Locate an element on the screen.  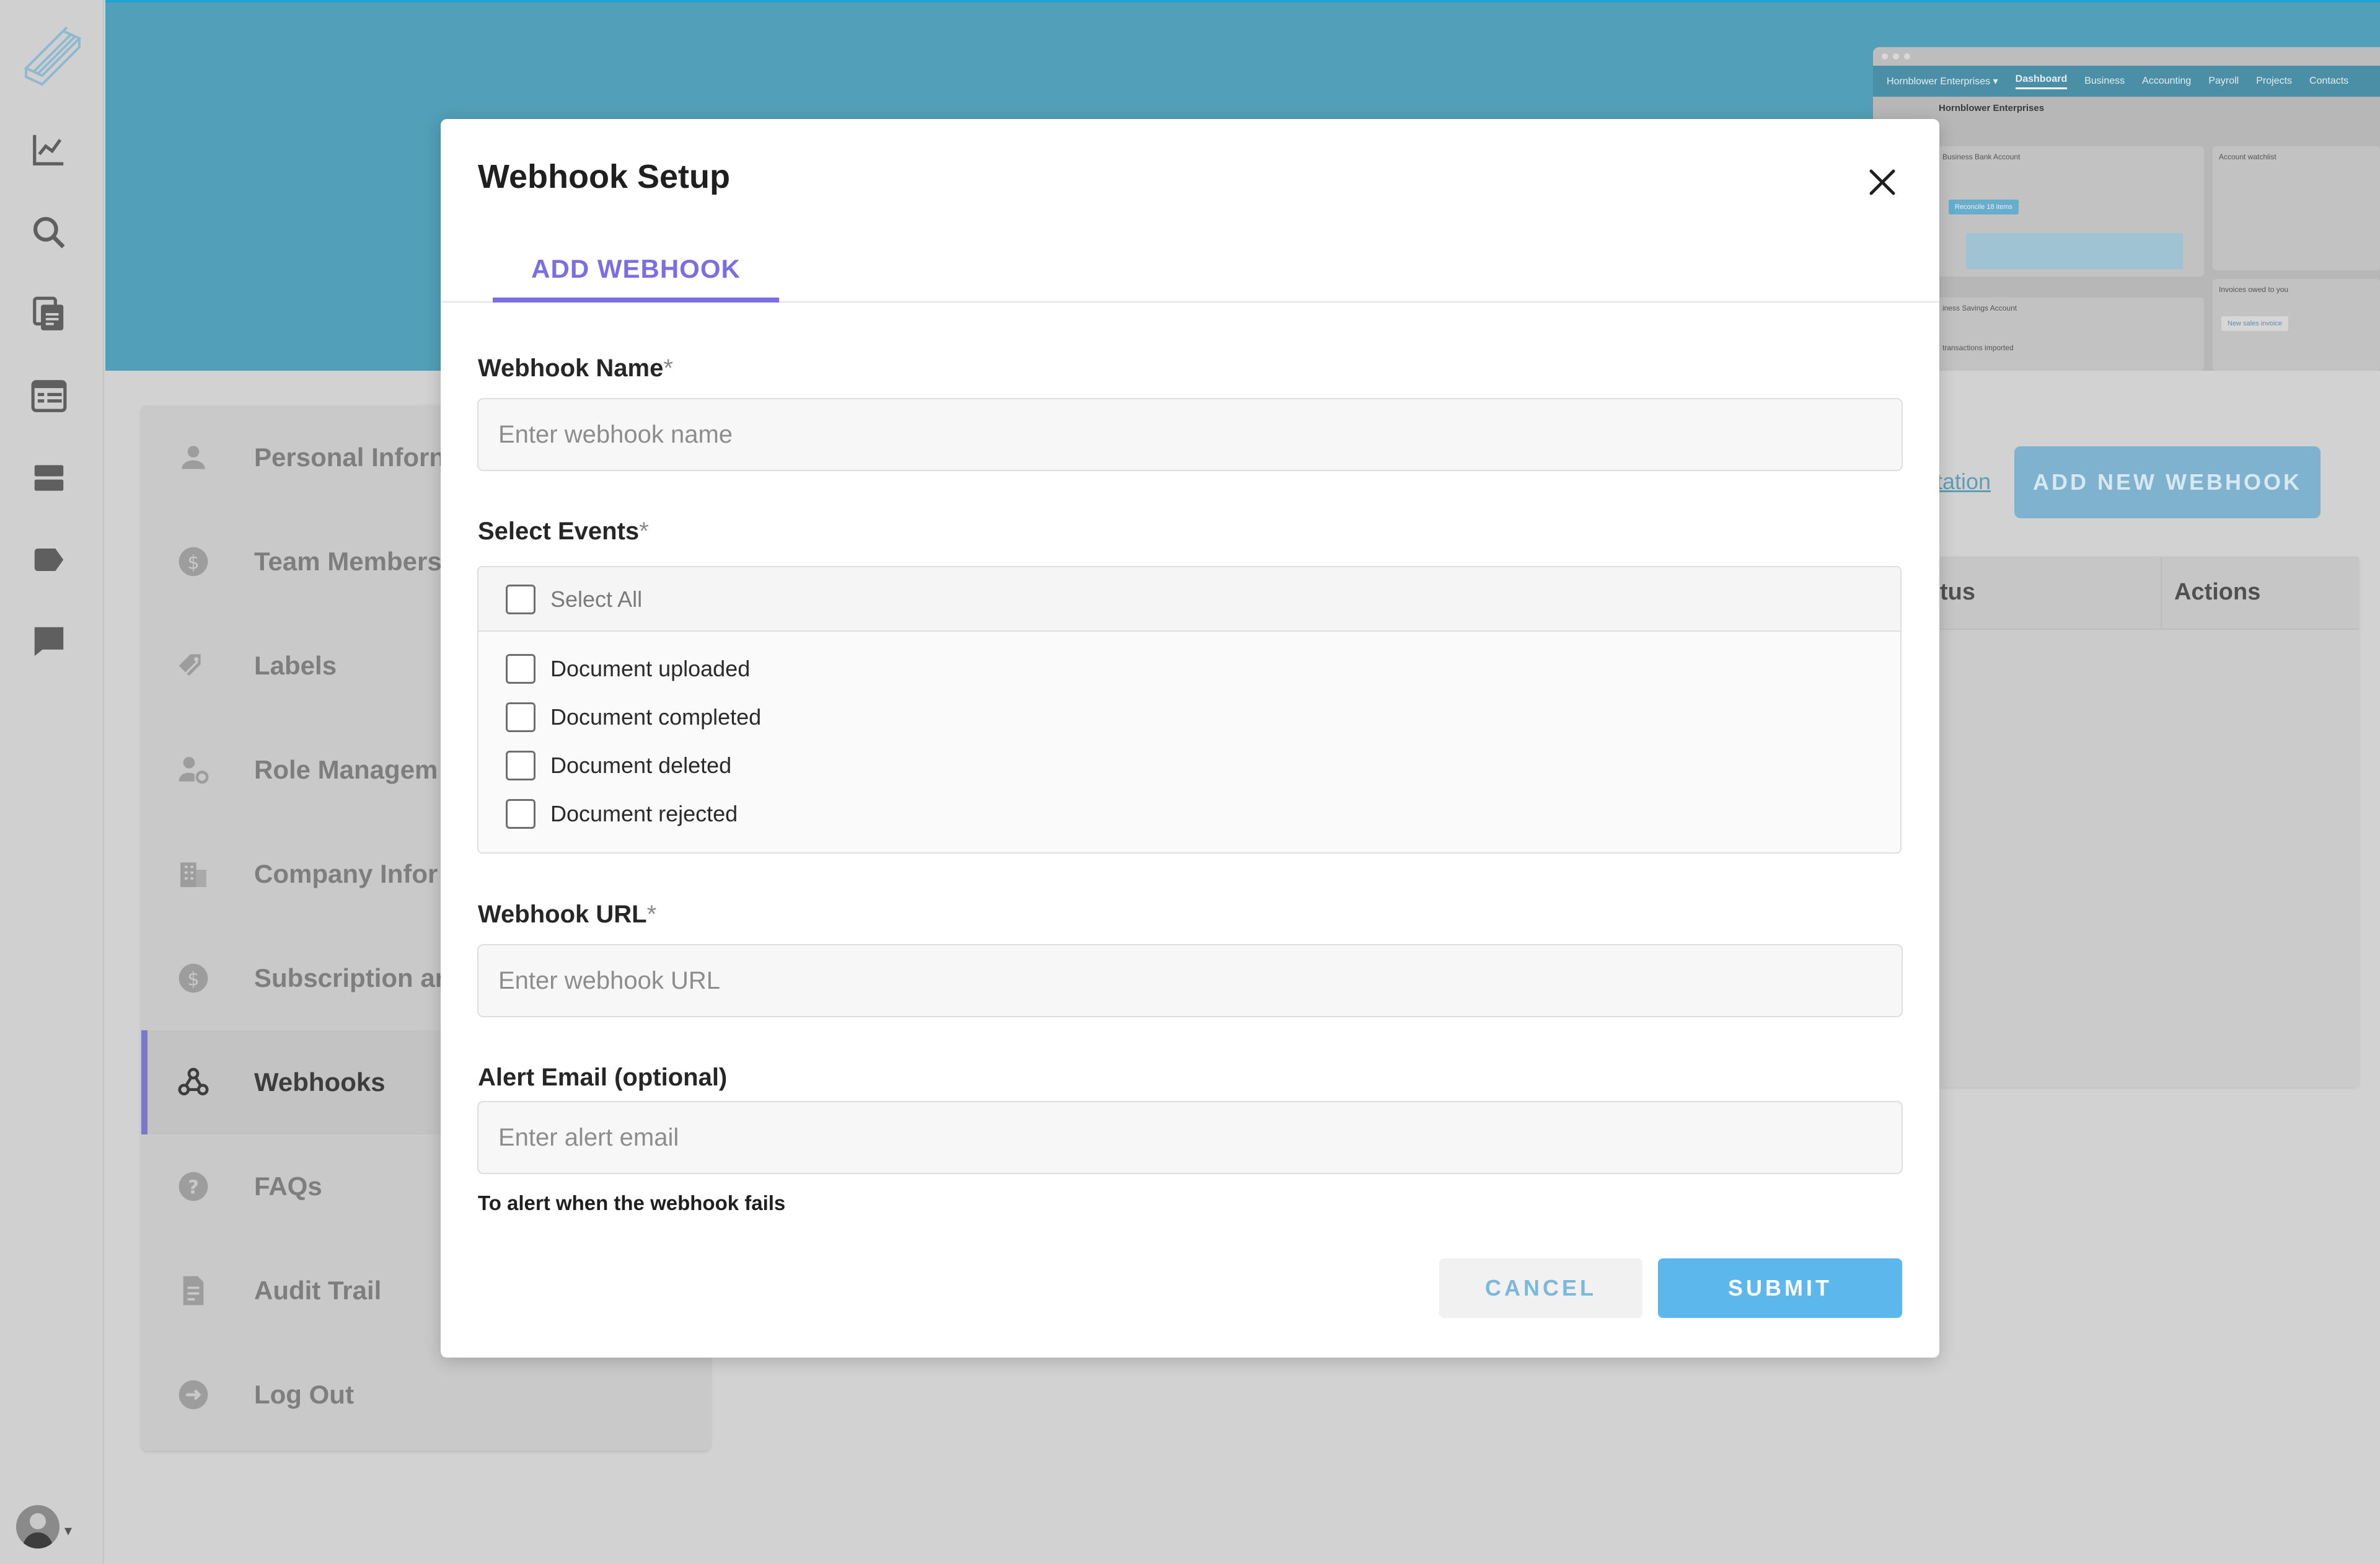
modal-tabs: ADD WEBHOOK is located at coordinates (1190, 274).